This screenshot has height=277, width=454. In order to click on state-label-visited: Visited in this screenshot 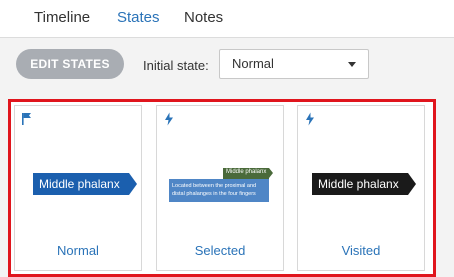, I will do `click(361, 250)`.